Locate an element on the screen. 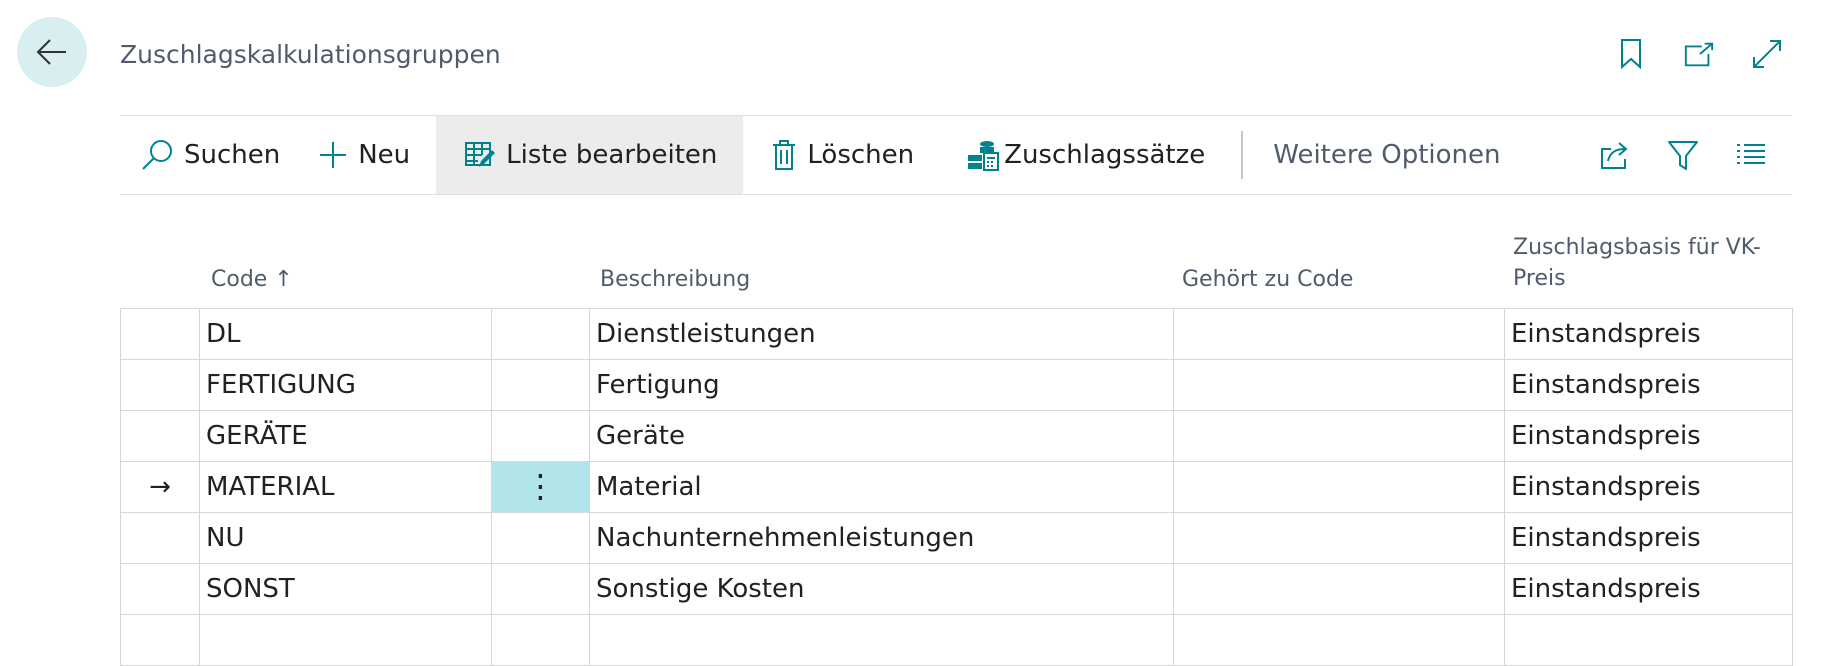 This screenshot has width=1836, height=666. plus-icon is located at coordinates (333, 155).